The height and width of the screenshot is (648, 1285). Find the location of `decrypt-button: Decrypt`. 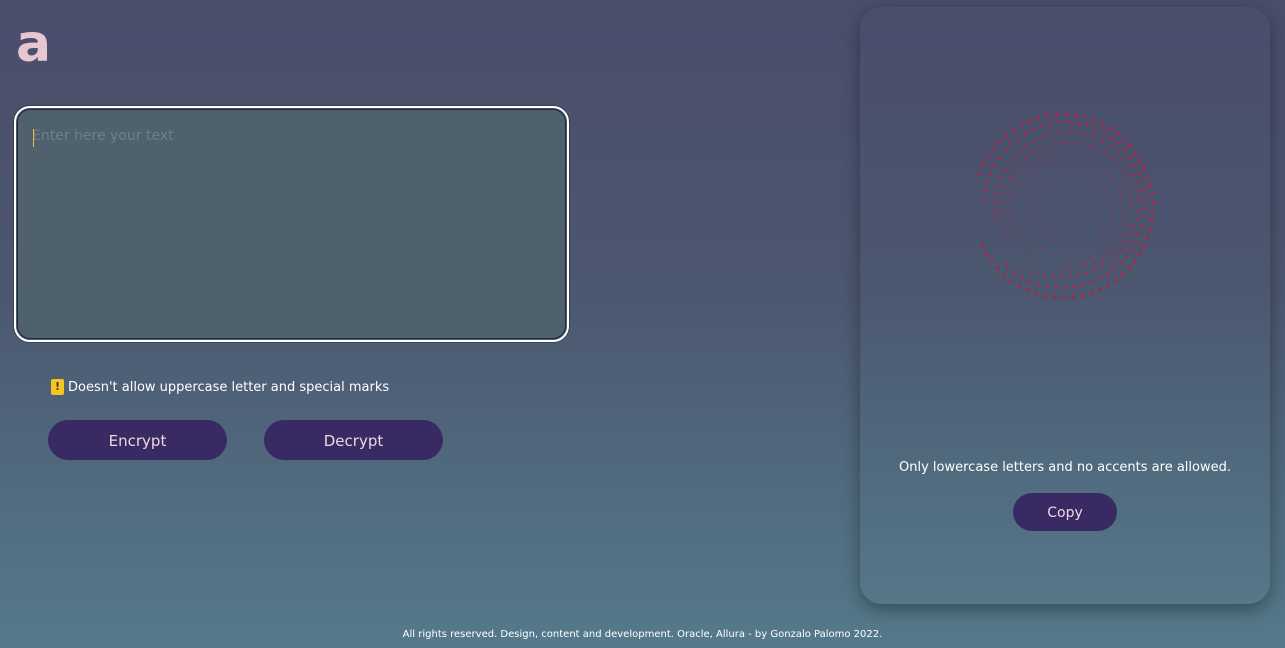

decrypt-button: Decrypt is located at coordinates (353, 440).